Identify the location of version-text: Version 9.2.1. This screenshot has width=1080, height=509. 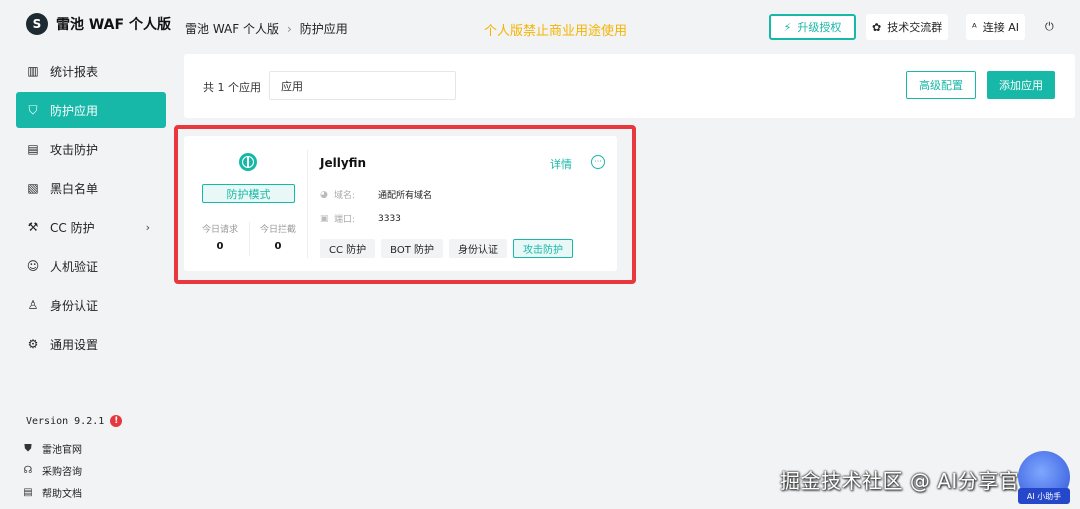
(65, 421).